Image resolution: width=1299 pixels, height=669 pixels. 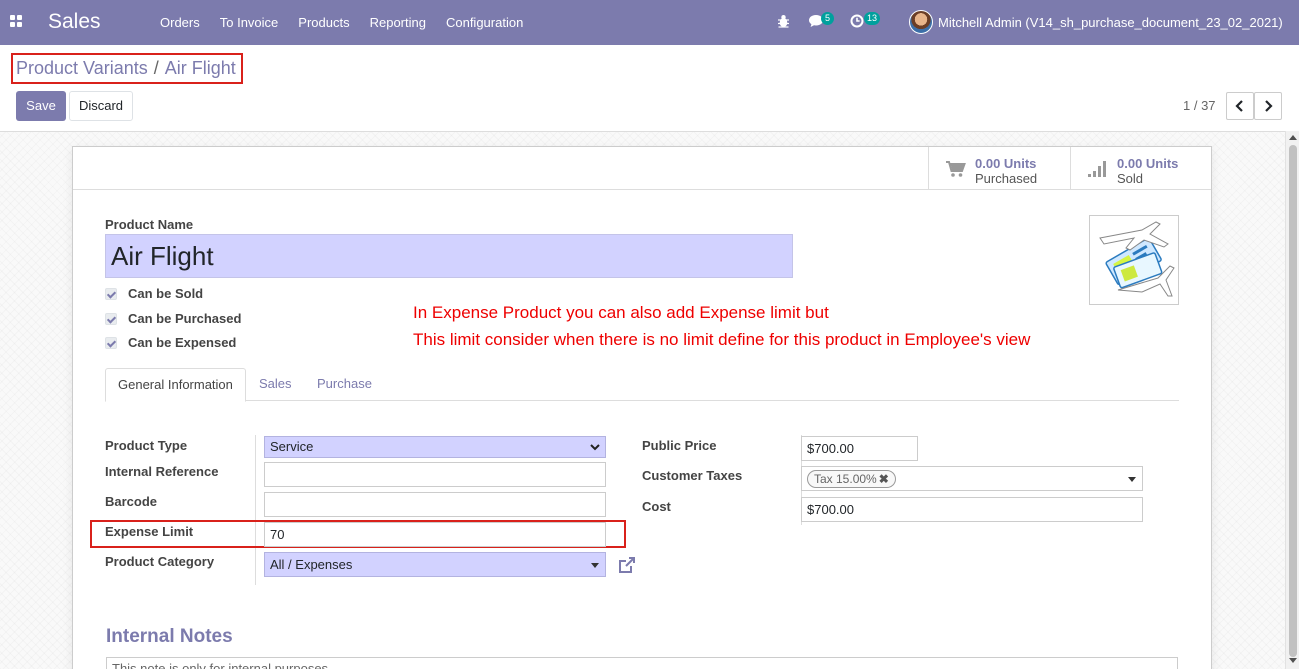 I want to click on pager-previous-button, so click(x=1240, y=106).